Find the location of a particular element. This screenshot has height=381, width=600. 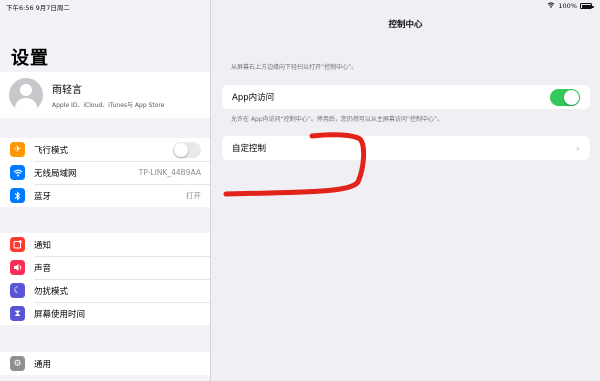

sidebar-item-airplane-mode: ✈ 飞行模式 is located at coordinates (105, 149).